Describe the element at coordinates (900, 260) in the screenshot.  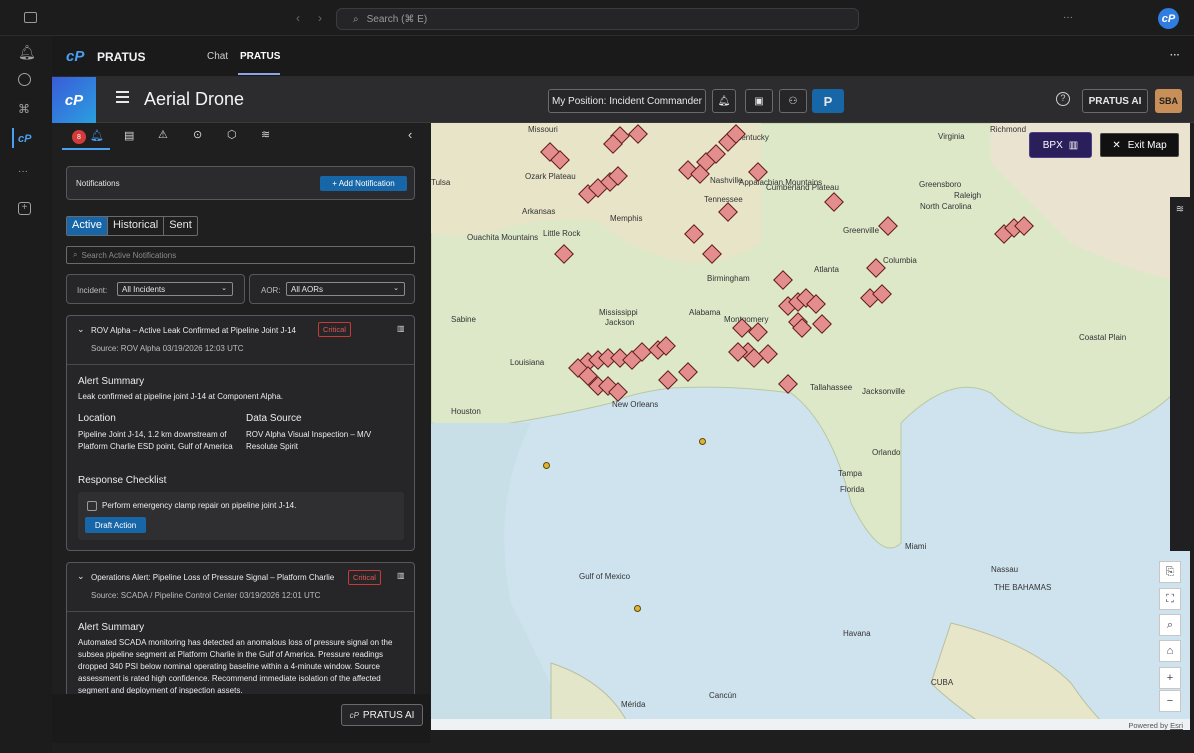
I see `map-city-label: Columbia` at that location.